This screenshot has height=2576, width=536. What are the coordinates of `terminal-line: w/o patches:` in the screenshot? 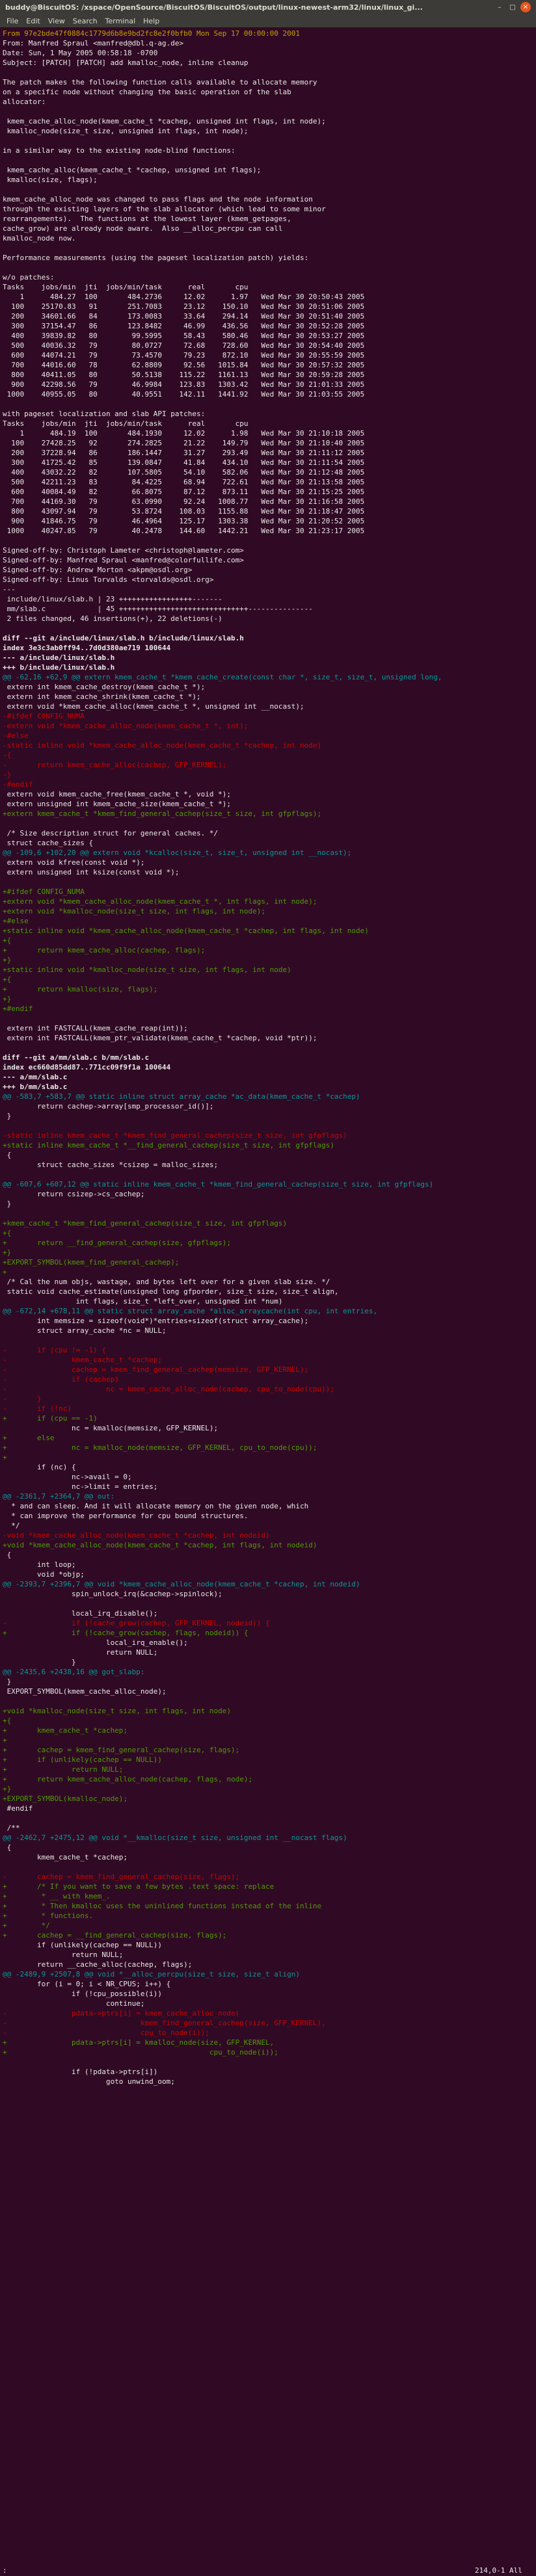 It's located at (29, 277).